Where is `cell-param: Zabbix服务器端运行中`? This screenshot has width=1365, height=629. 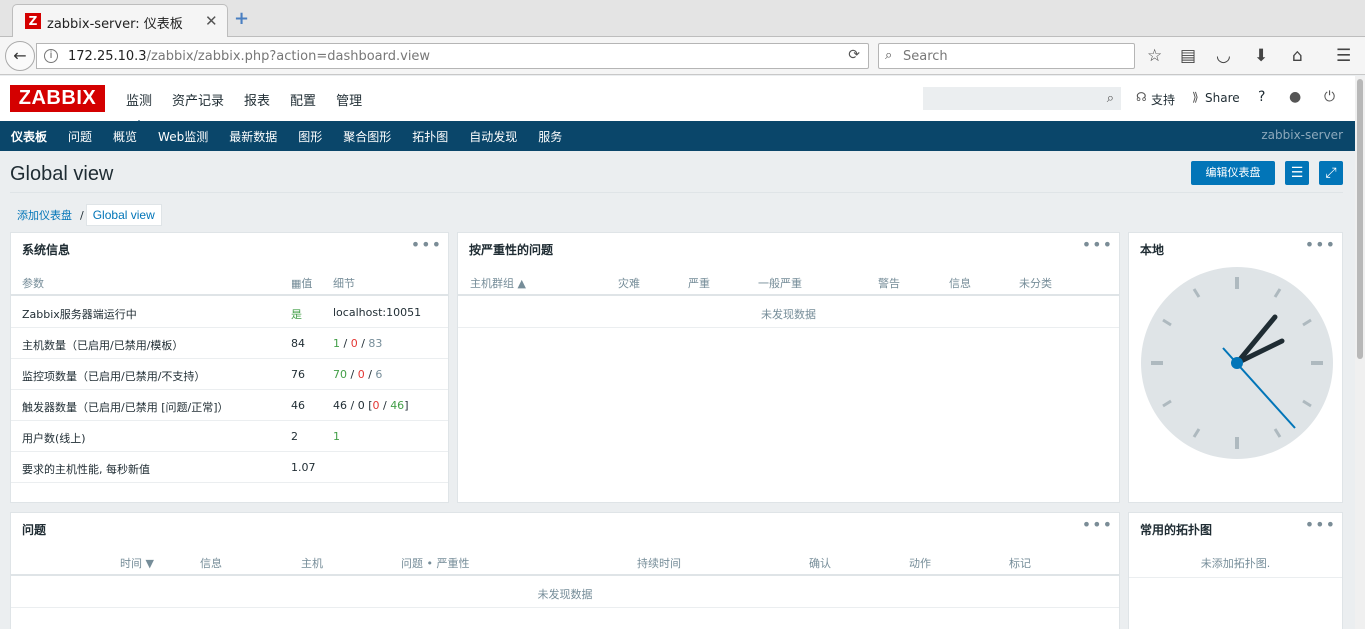 cell-param: Zabbix服务器端运行中 is located at coordinates (79, 314).